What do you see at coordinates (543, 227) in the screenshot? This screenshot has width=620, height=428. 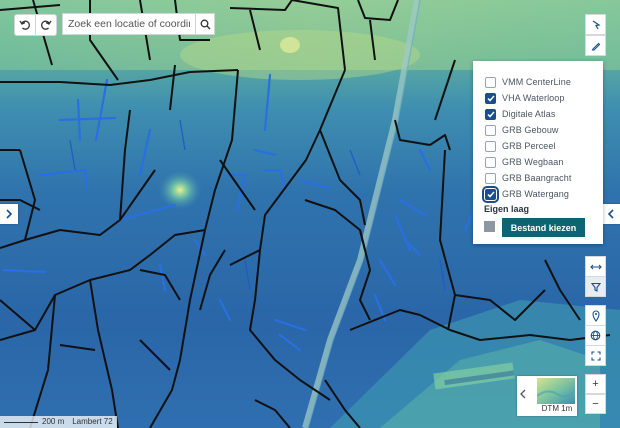 I see `choose-file-button: Bestand kiezen` at bounding box center [543, 227].